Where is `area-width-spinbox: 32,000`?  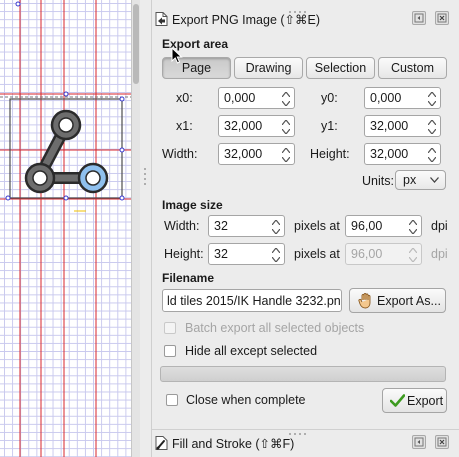 area-width-spinbox: 32,000 is located at coordinates (256, 154).